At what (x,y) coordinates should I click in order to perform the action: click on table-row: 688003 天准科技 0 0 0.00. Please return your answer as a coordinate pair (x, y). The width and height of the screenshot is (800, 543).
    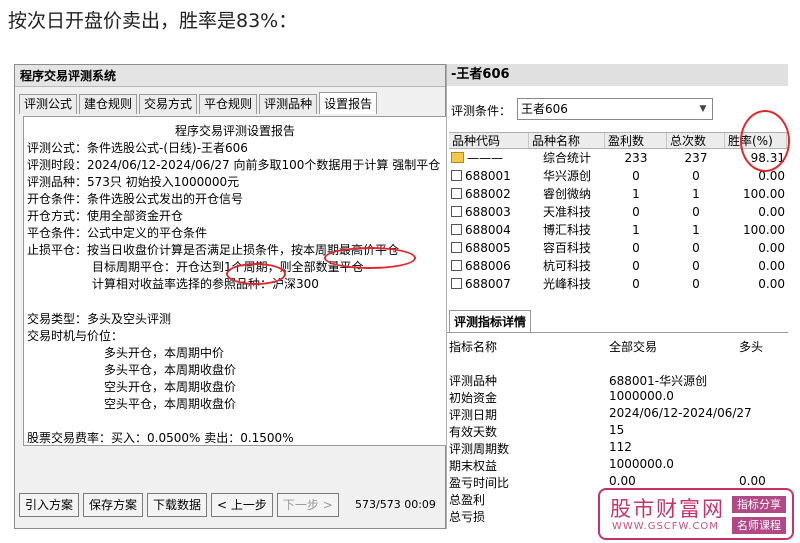
    Looking at the image, I should click on (618, 212).